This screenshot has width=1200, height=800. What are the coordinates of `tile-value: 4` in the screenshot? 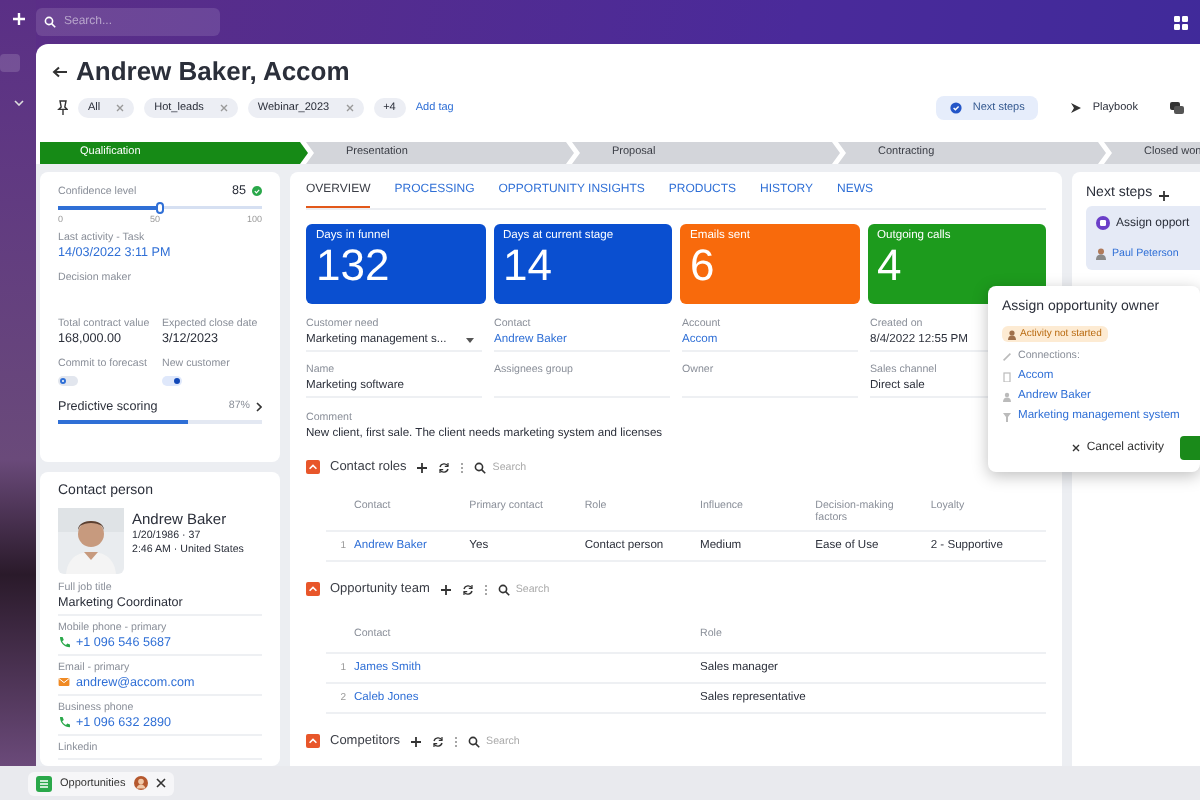 It's located at (889, 266).